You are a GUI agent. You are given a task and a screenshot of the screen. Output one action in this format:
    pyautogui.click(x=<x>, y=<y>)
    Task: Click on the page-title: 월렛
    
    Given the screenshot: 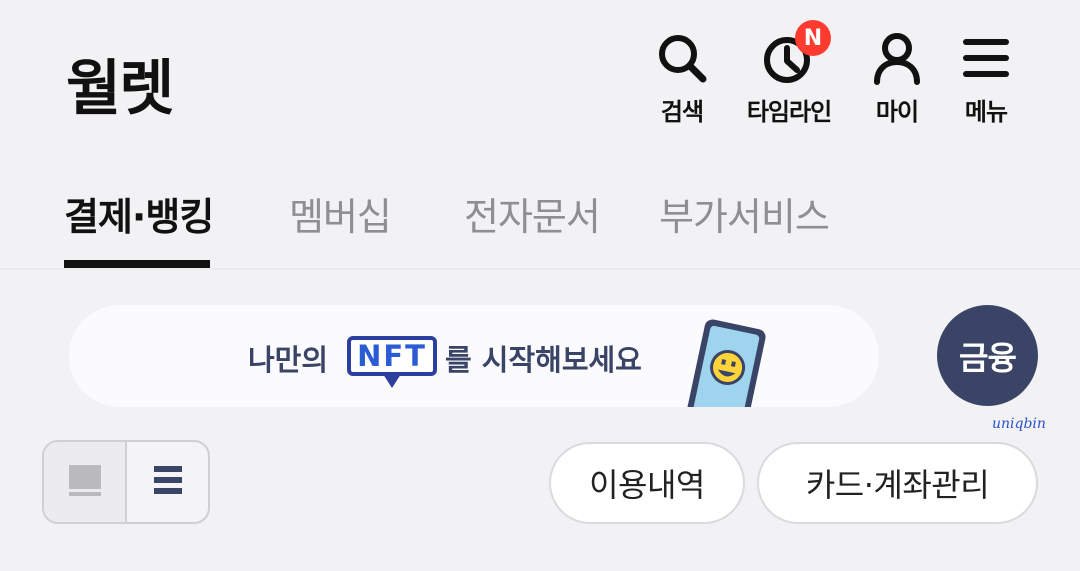 What is the action you would take?
    pyautogui.click(x=120, y=89)
    